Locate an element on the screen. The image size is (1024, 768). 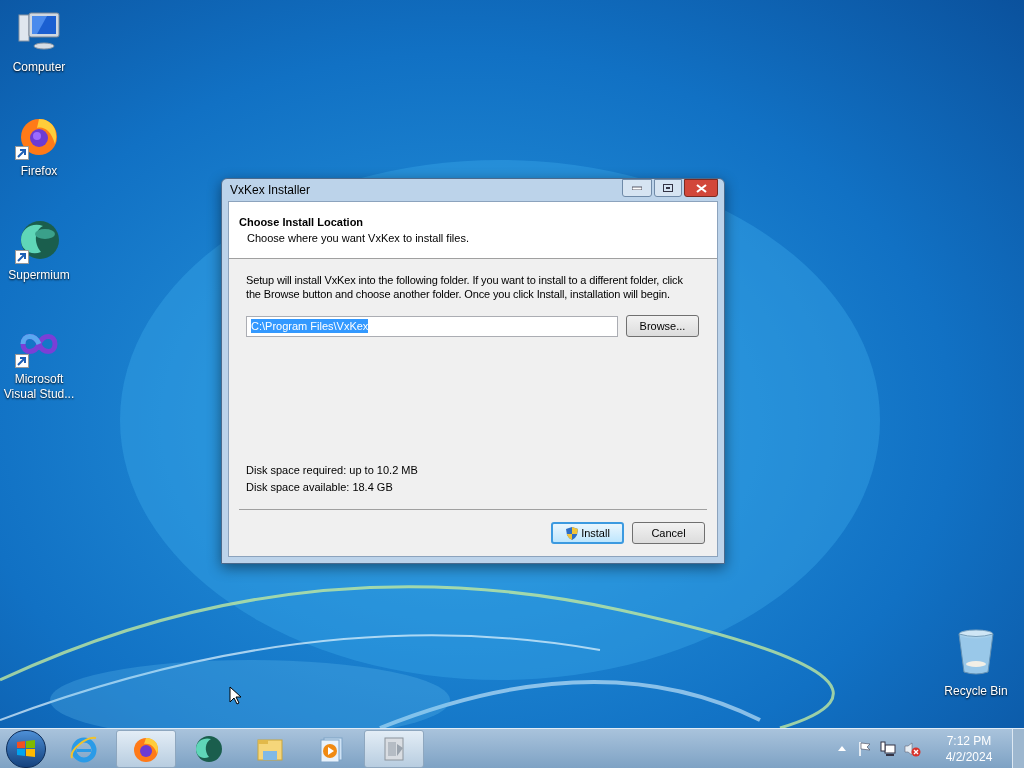
start-button is located at coordinates (26, 748).